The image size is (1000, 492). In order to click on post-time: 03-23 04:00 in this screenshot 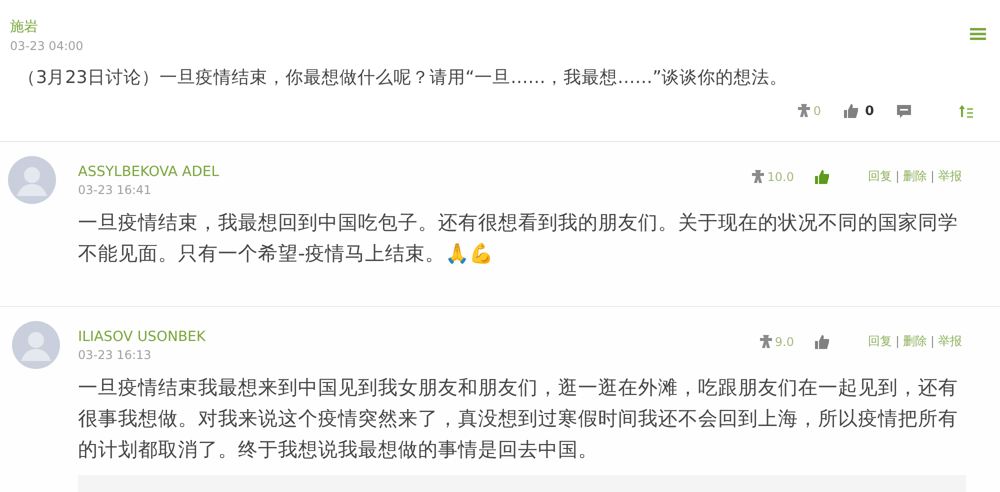, I will do `click(47, 46)`.